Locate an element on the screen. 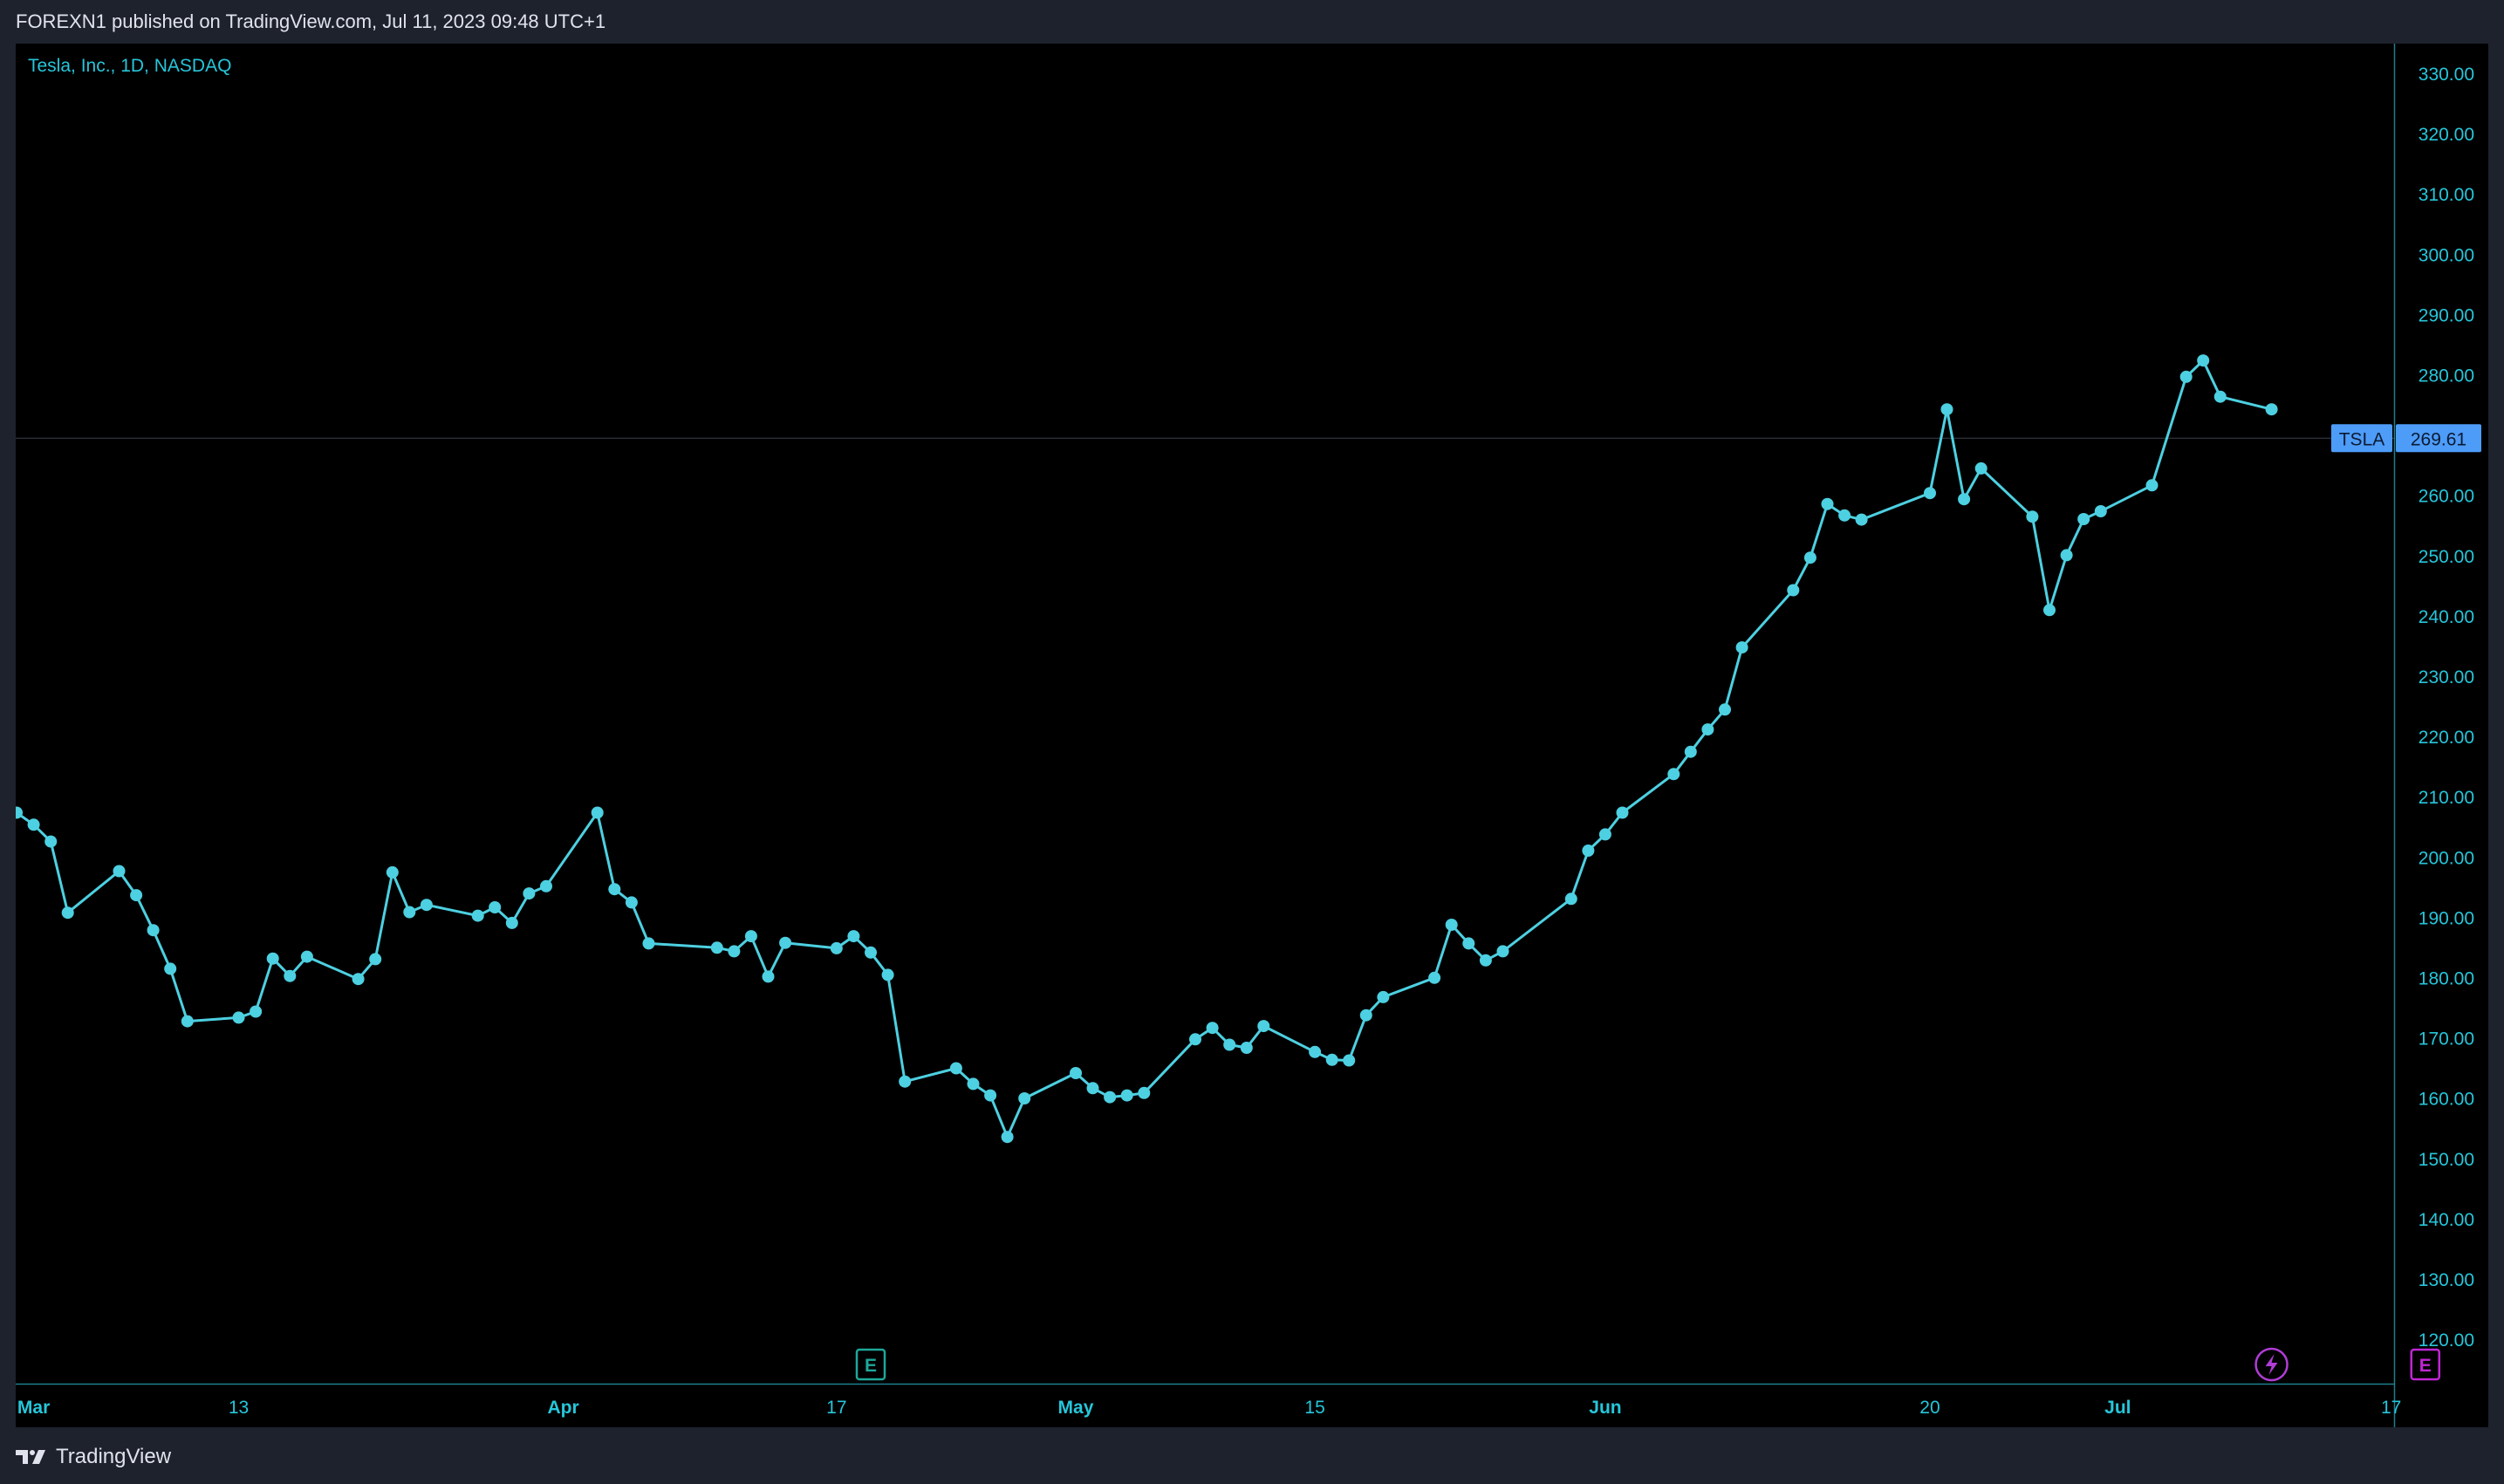 This screenshot has width=2504, height=1484. price-tick-label: 140.00 is located at coordinates (2446, 1220).